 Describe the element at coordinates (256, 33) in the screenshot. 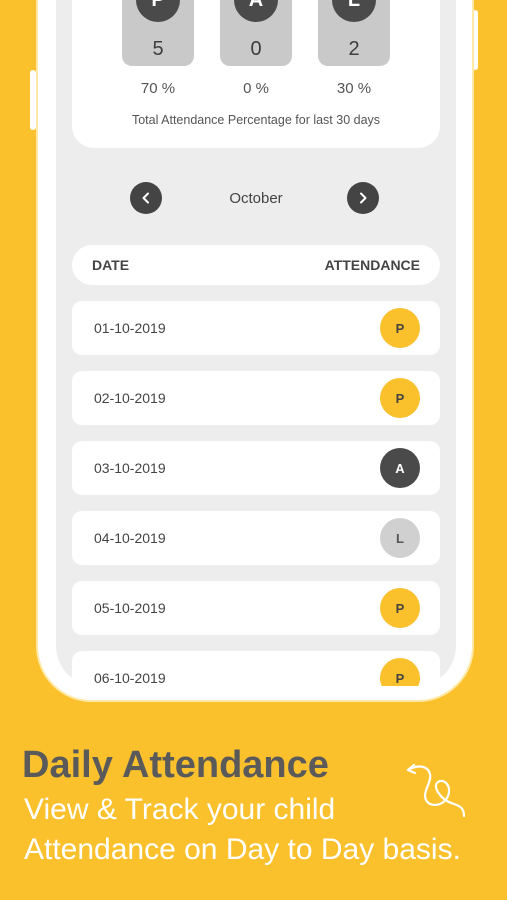

I see `absent-stat: A 0` at that location.